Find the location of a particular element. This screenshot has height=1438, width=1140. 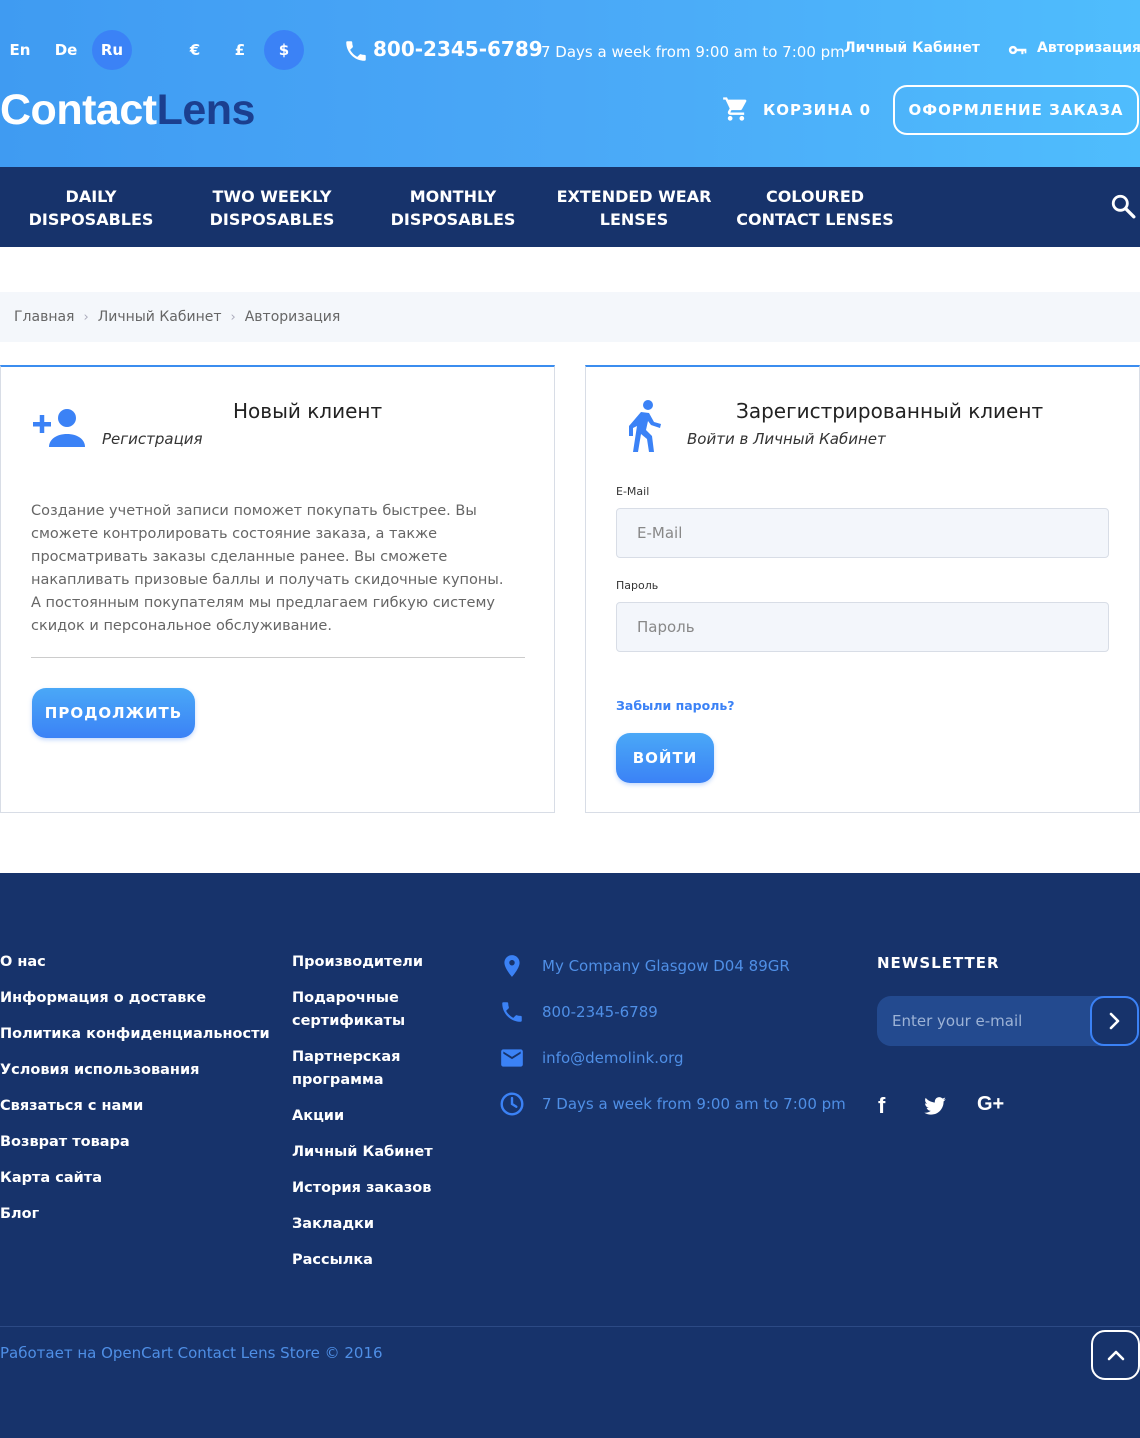

forgot-password-link: Забыли пароль? is located at coordinates (675, 705).